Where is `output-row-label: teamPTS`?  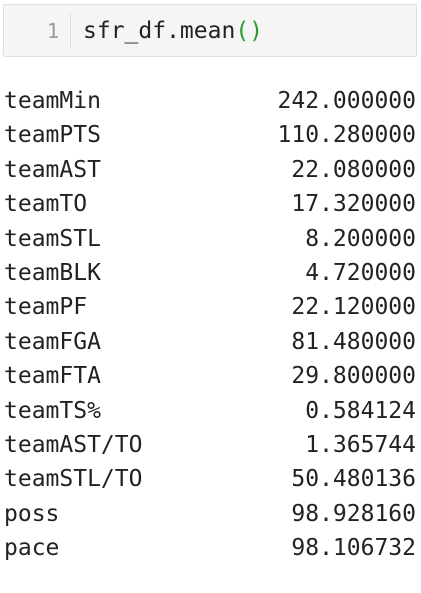 output-row-label: teamPTS is located at coordinates (52, 135).